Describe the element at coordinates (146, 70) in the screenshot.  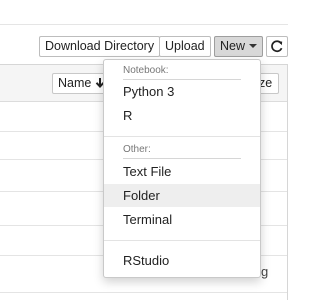
I see `notebook-section-header: Notebook:` at that location.